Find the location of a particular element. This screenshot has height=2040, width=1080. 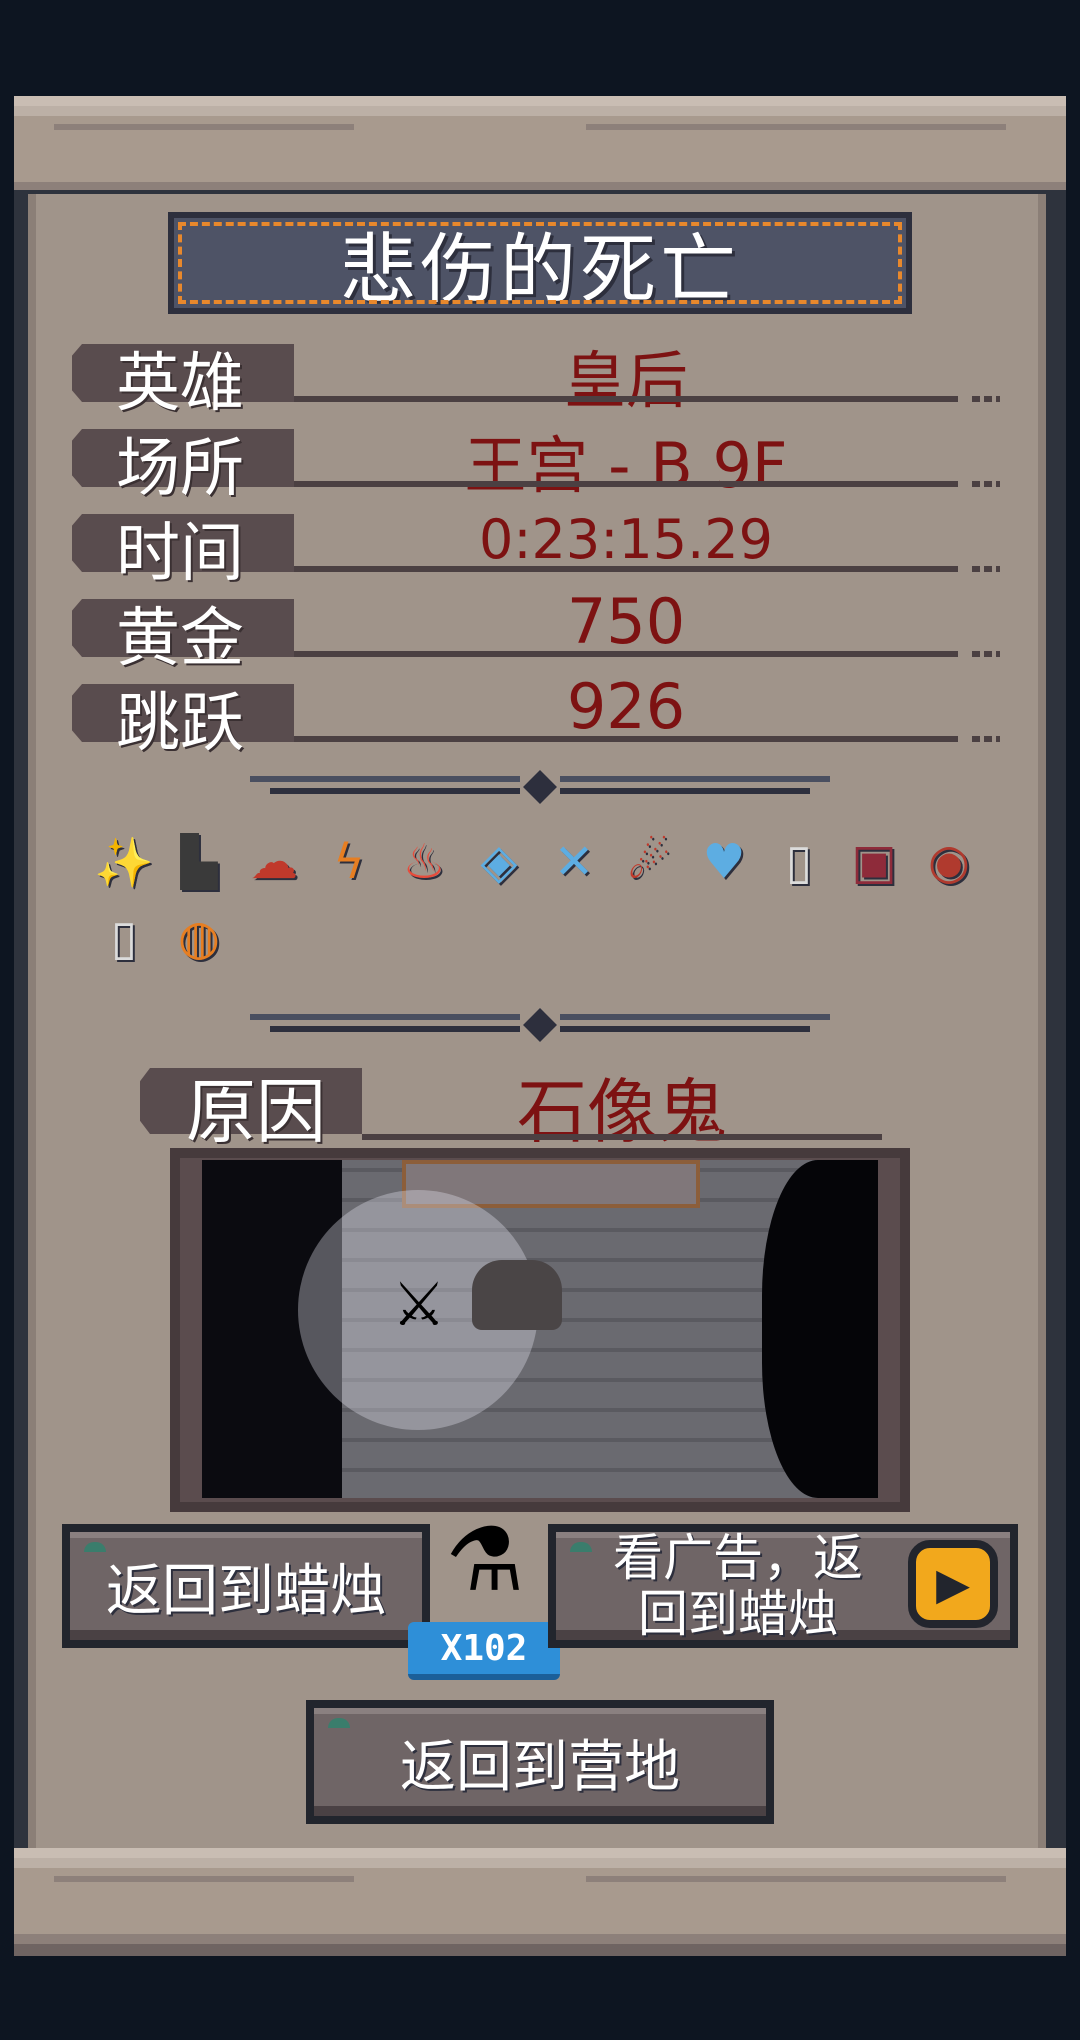

death-screenshot: ⚔ is located at coordinates (540, 1329).